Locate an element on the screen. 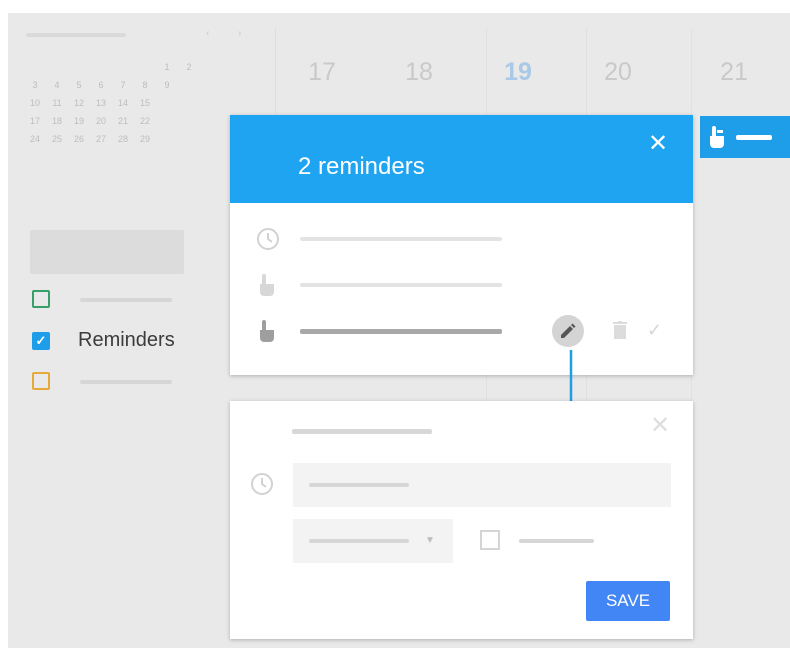 The width and height of the screenshot is (790, 648). mini-calendar-day: 17 is located at coordinates (35, 121).